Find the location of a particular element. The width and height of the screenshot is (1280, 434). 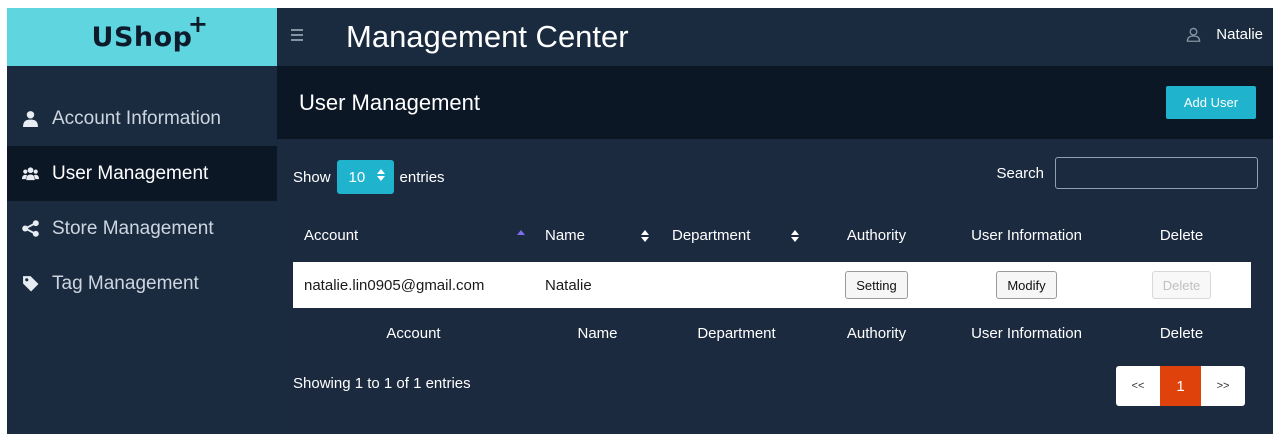

cell-name: Natalie is located at coordinates (568, 285).